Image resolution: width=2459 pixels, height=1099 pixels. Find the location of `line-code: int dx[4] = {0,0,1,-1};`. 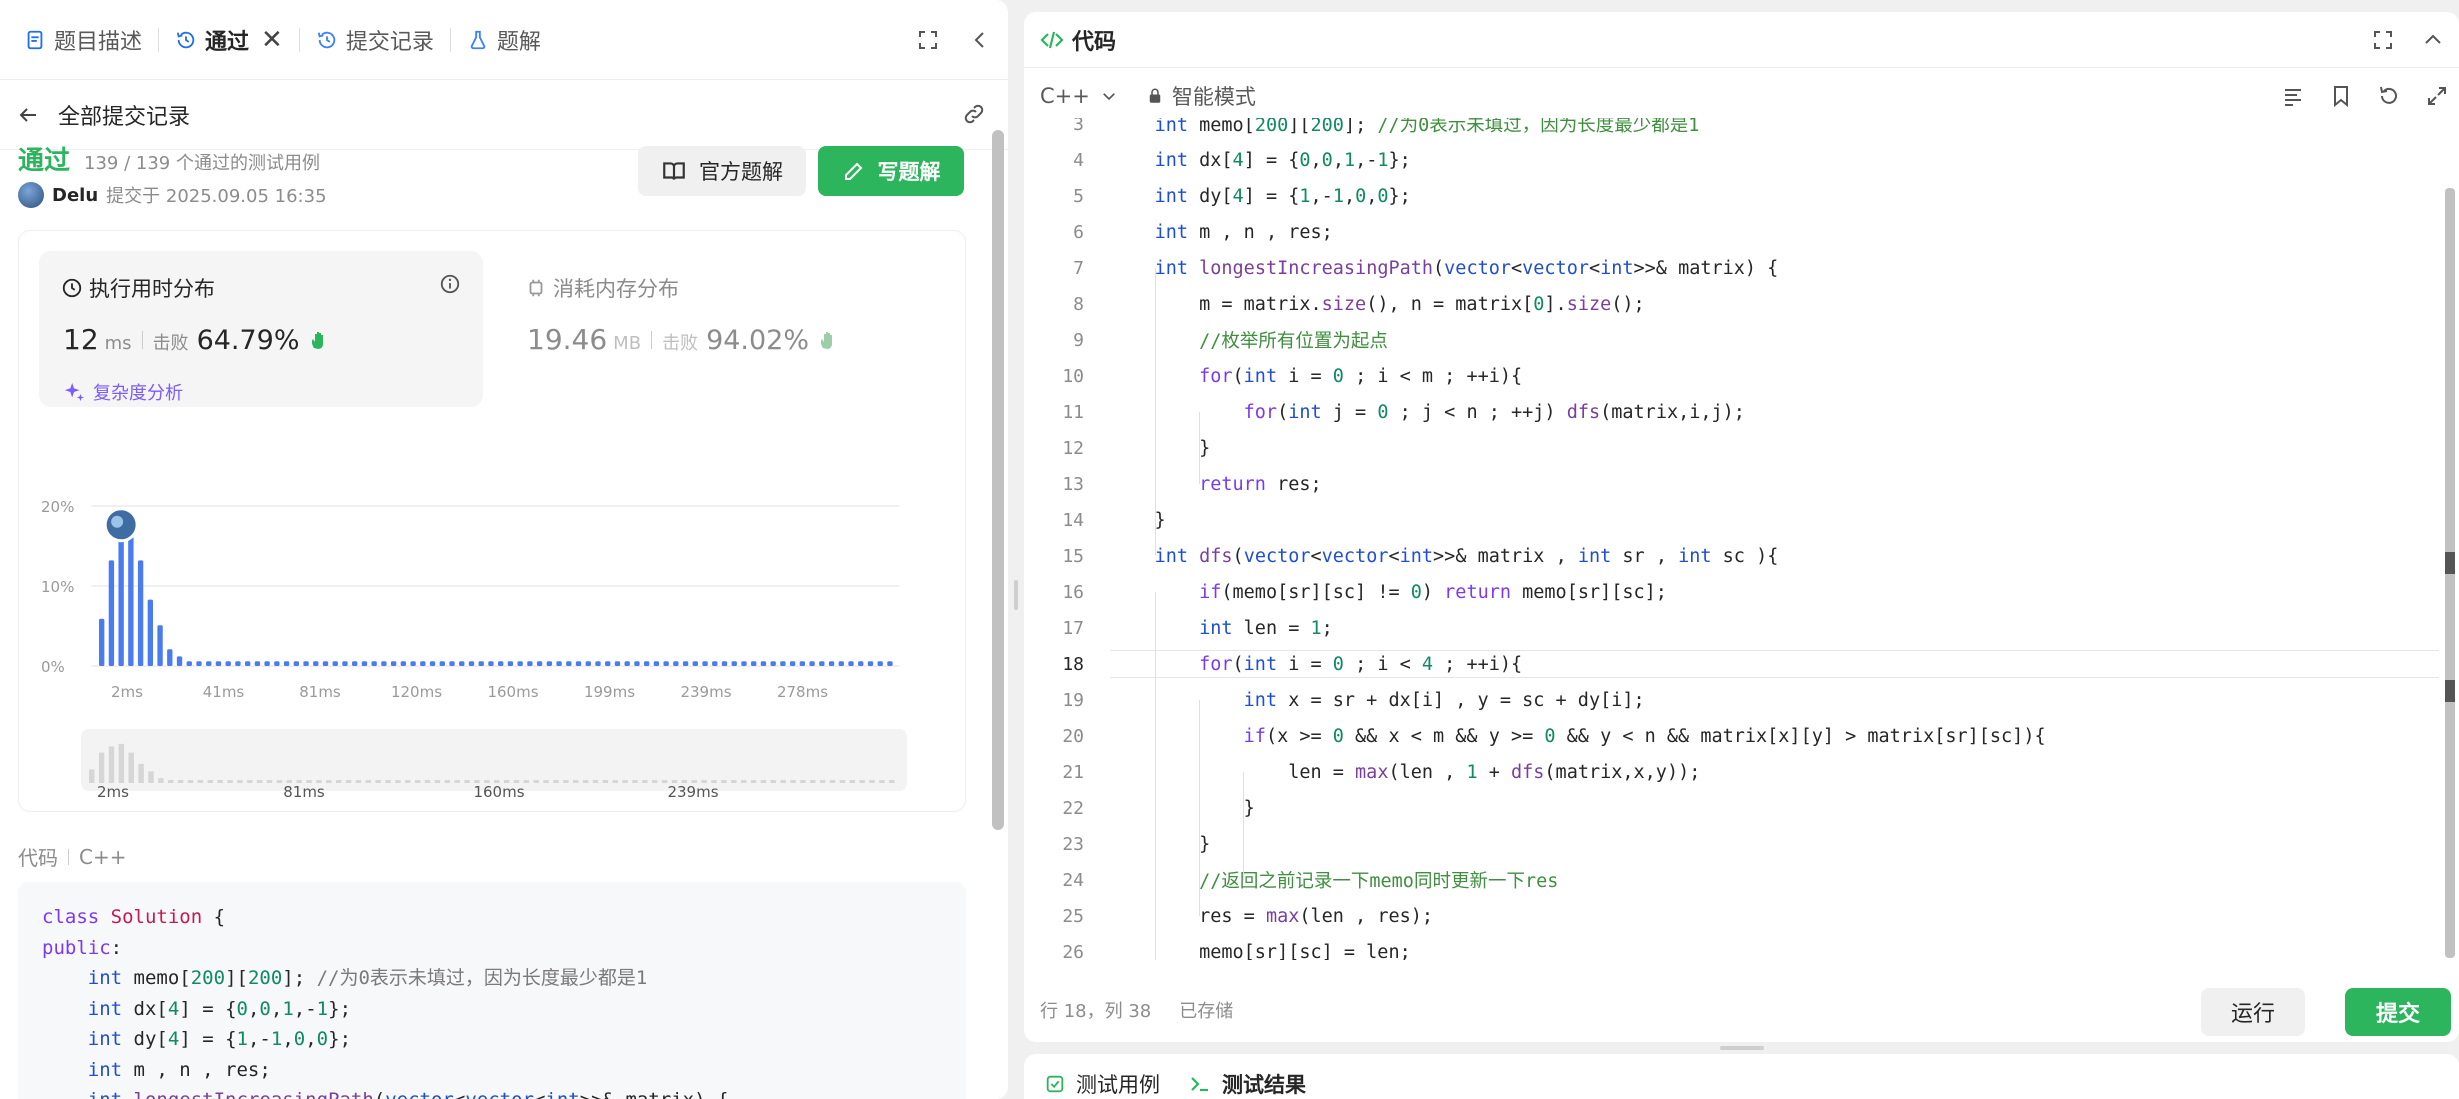

line-code: int dx[4] = {0,0,1,-1}; is located at coordinates (1282, 160).